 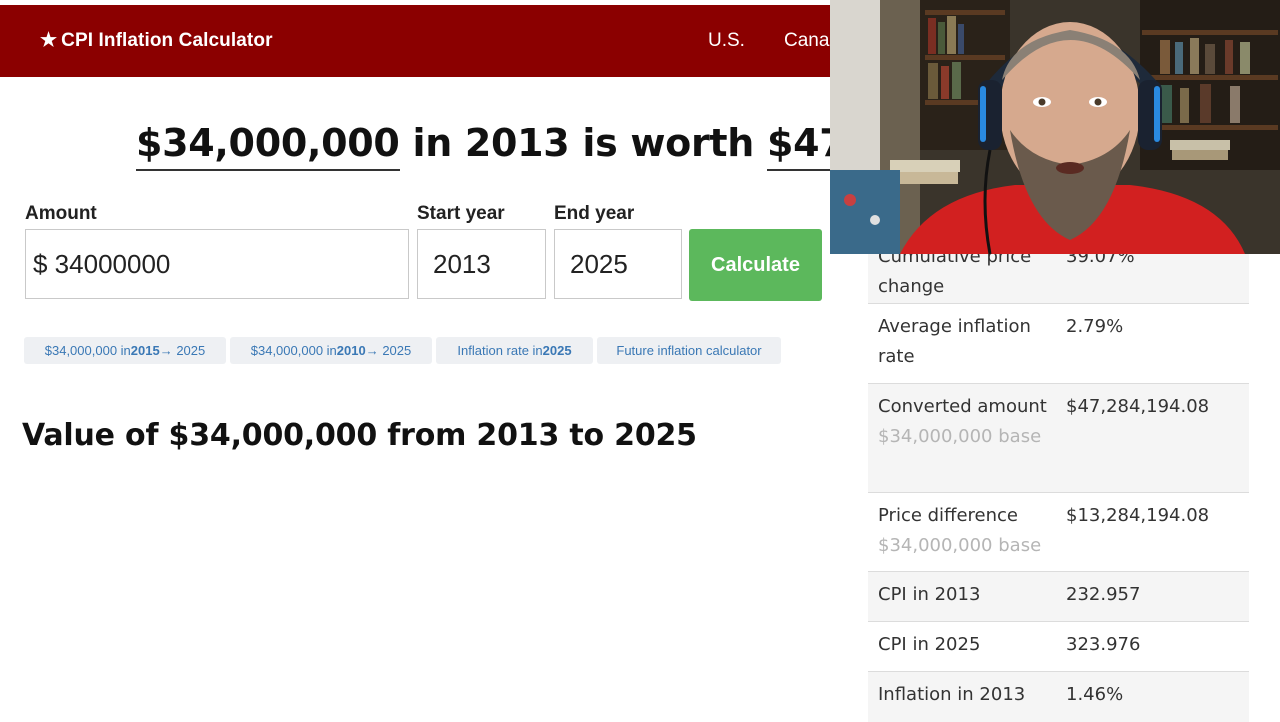 I want to click on amount-input: $ 34000000, so click(x=217, y=264).